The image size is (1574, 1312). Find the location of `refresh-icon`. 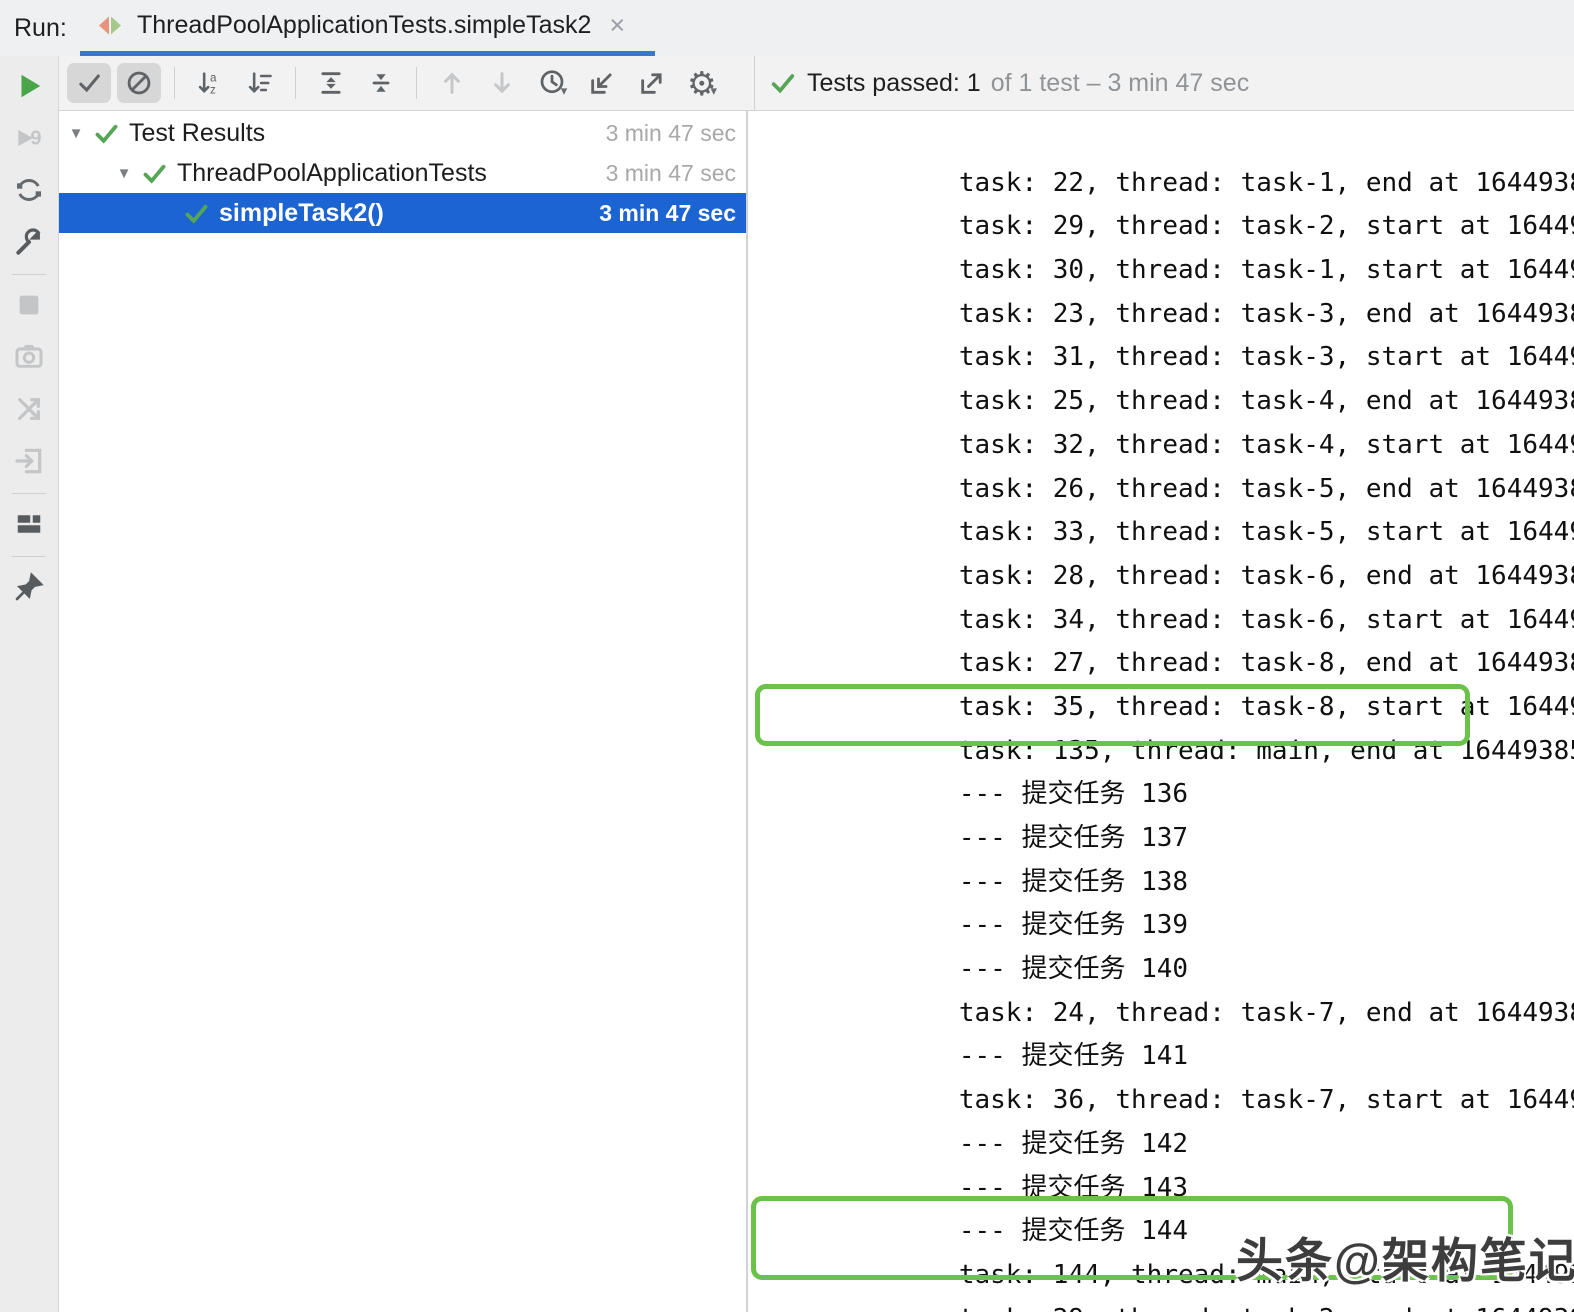

refresh-icon is located at coordinates (29, 190).